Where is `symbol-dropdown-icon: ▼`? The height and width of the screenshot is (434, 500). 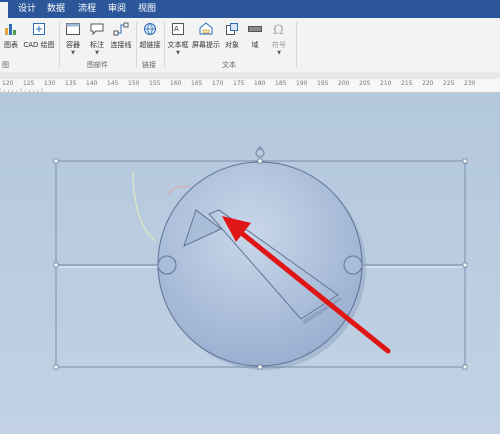 symbol-dropdown-icon: ▼ is located at coordinates (279, 53).